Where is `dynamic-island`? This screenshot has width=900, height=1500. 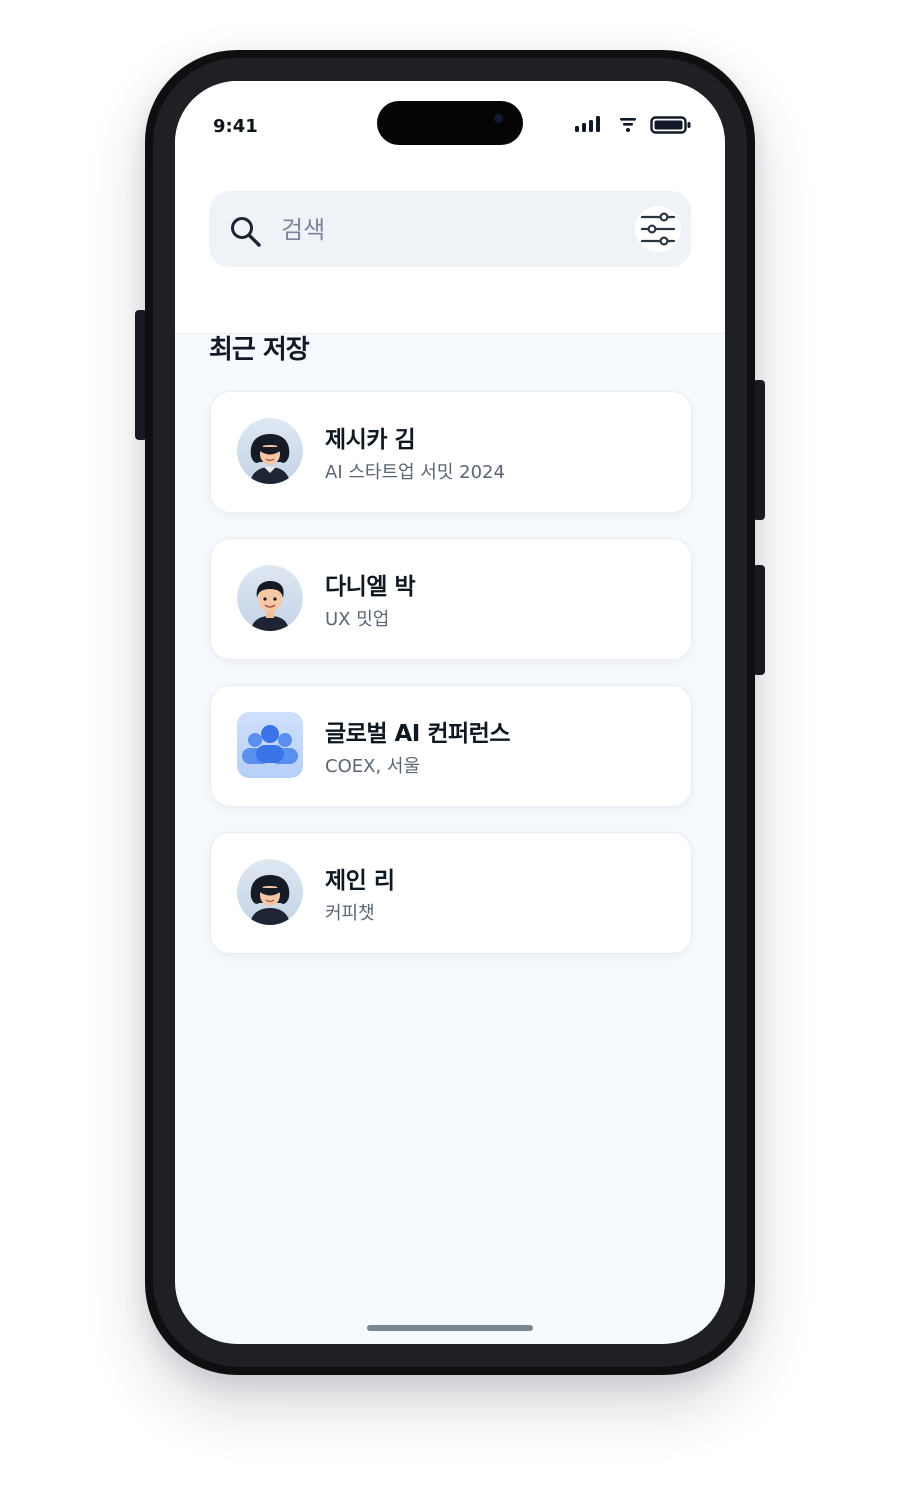
dynamic-island is located at coordinates (450, 123).